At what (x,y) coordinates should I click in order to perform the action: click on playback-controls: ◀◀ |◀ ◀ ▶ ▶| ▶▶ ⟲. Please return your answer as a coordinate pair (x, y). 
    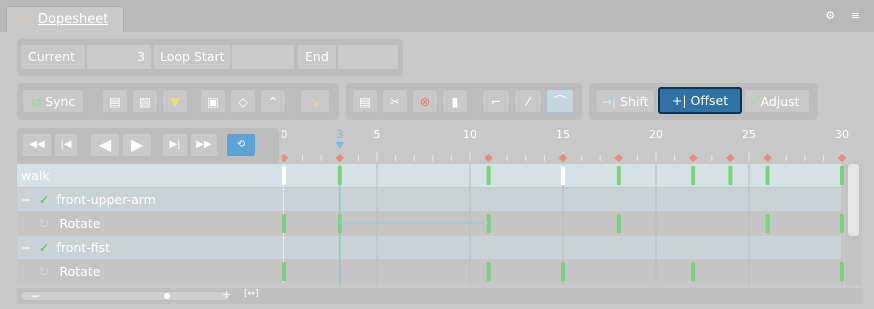
    Looking at the image, I should click on (148, 146).